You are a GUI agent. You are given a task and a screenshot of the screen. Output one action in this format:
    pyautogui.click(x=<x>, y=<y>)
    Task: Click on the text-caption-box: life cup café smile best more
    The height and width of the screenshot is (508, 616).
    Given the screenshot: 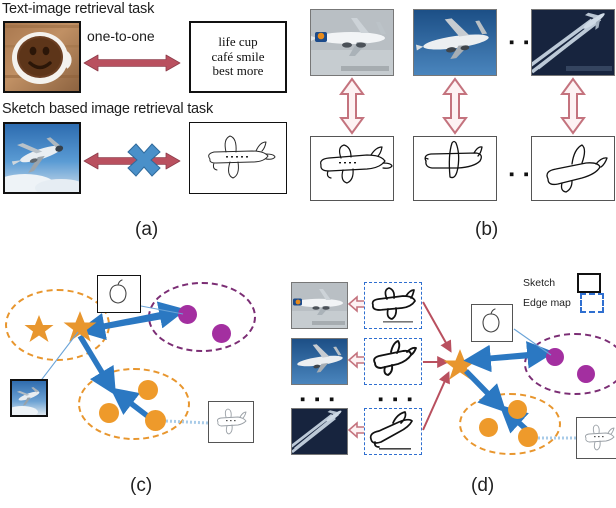 What is the action you would take?
    pyautogui.click(x=238, y=57)
    